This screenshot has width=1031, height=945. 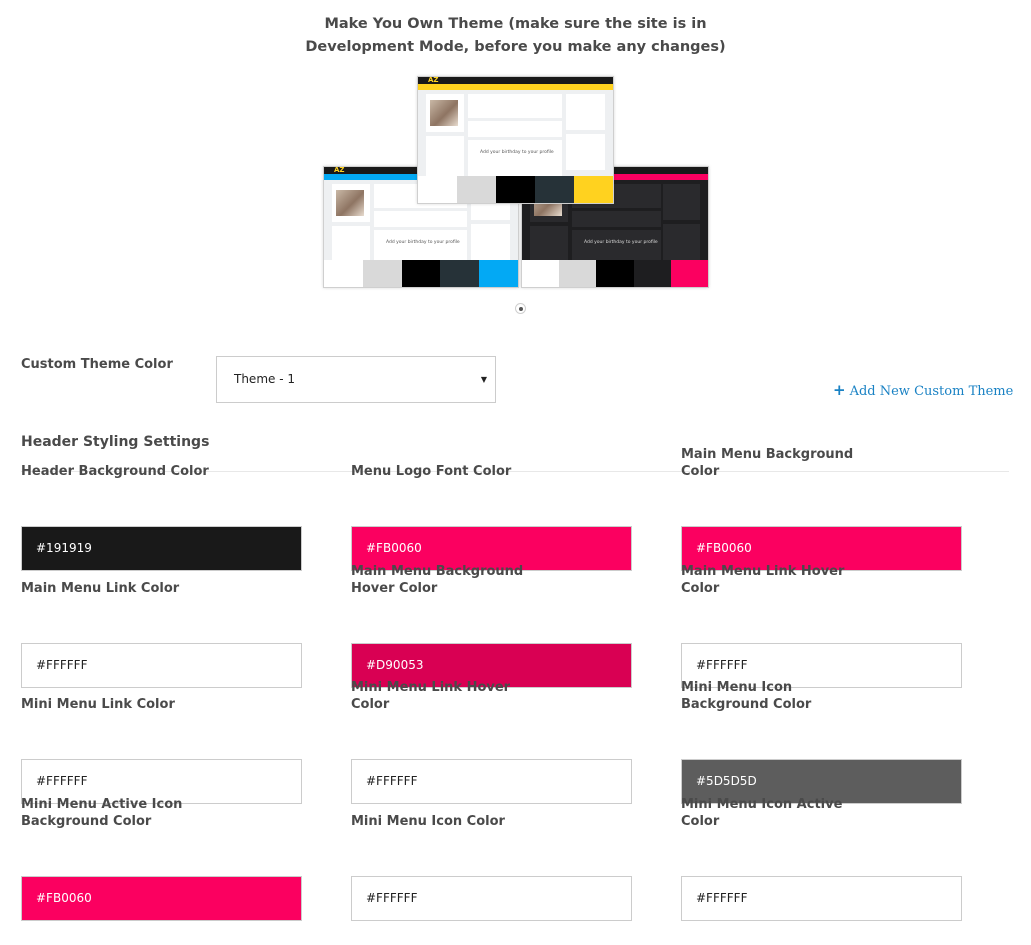 I want to click on field-label: Mini Menu Icon Color, so click(x=428, y=821).